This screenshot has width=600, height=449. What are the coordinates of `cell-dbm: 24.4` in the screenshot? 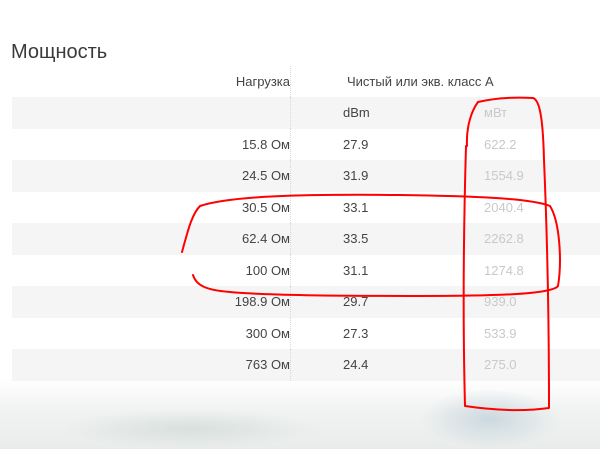 It's located at (377, 365).